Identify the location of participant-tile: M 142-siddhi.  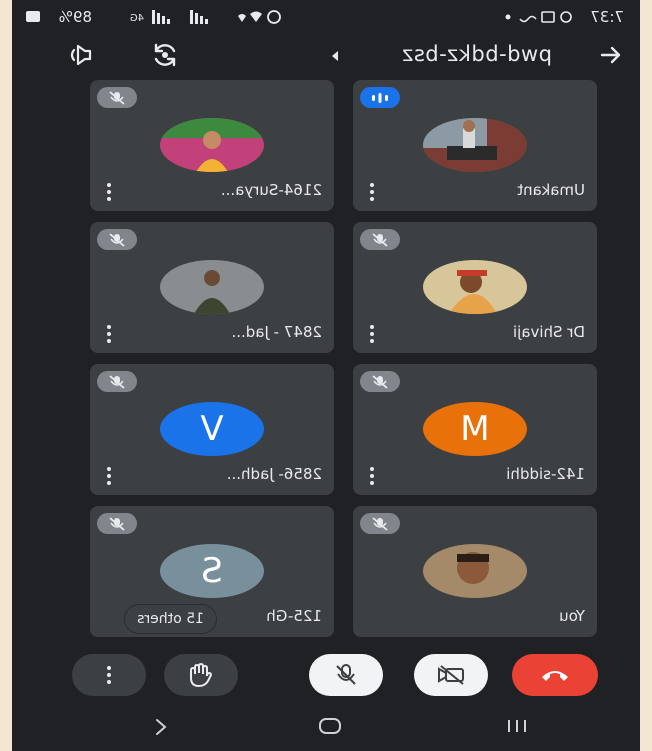
(475, 429).